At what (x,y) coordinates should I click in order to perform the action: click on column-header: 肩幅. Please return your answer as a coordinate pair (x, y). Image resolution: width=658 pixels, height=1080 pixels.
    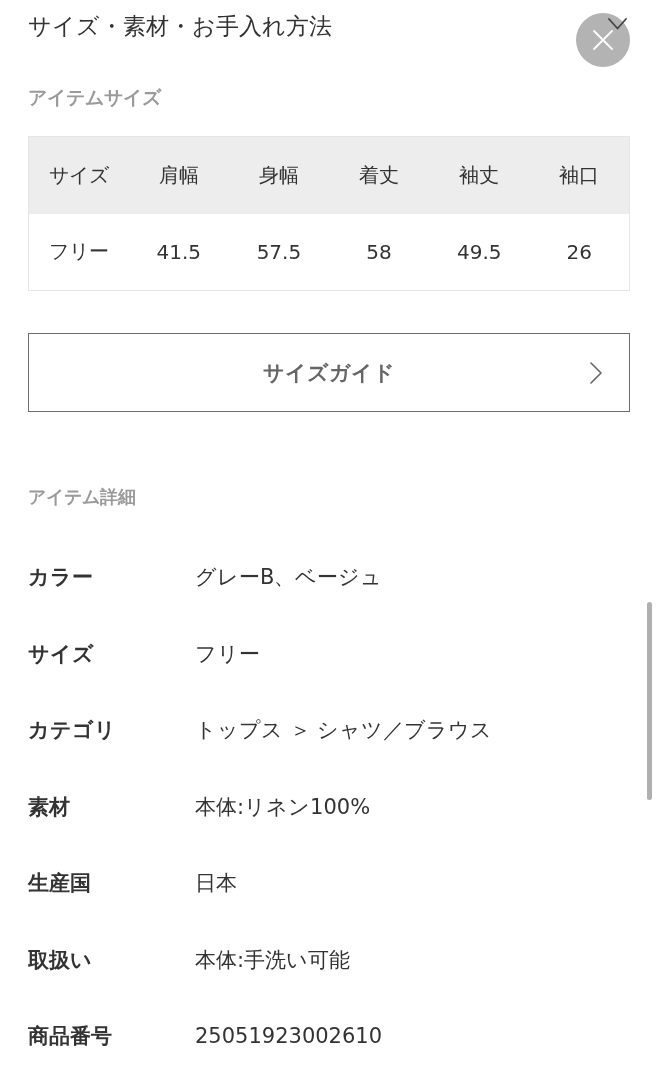
    Looking at the image, I should click on (178, 175).